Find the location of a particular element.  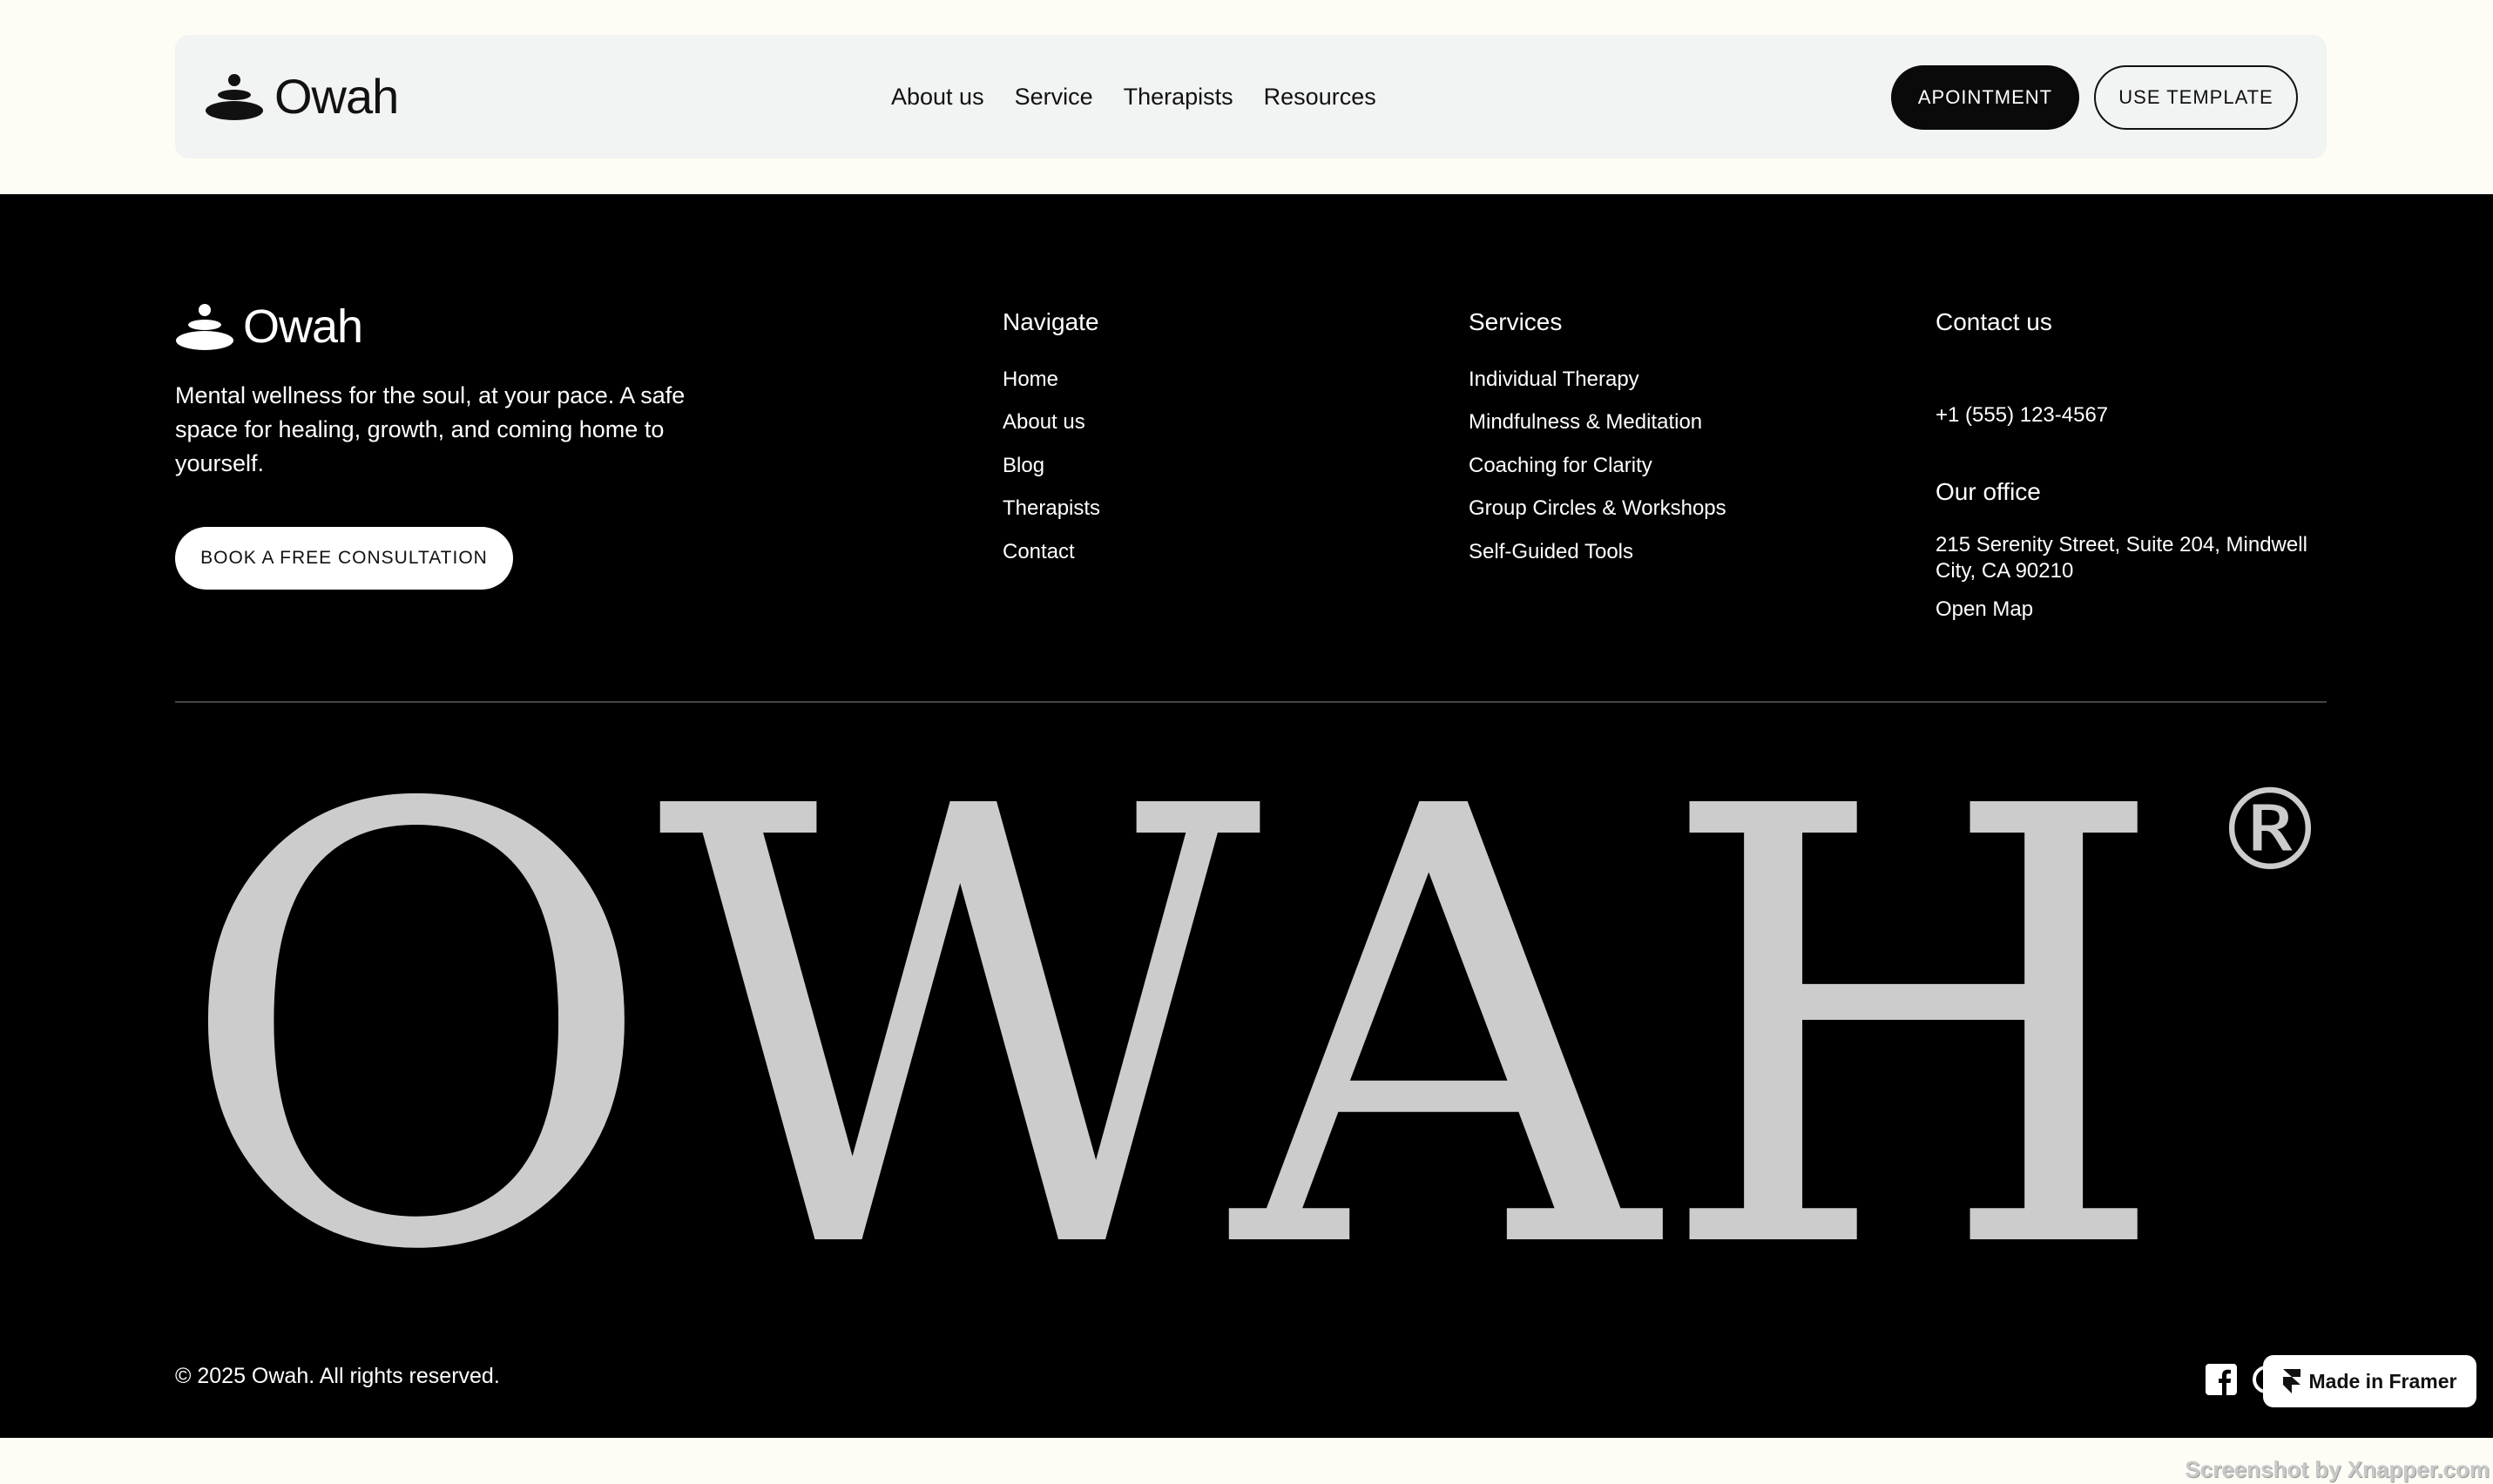

book-consultation-button: BOOK A FREE CONSULTATION is located at coordinates (344, 558).